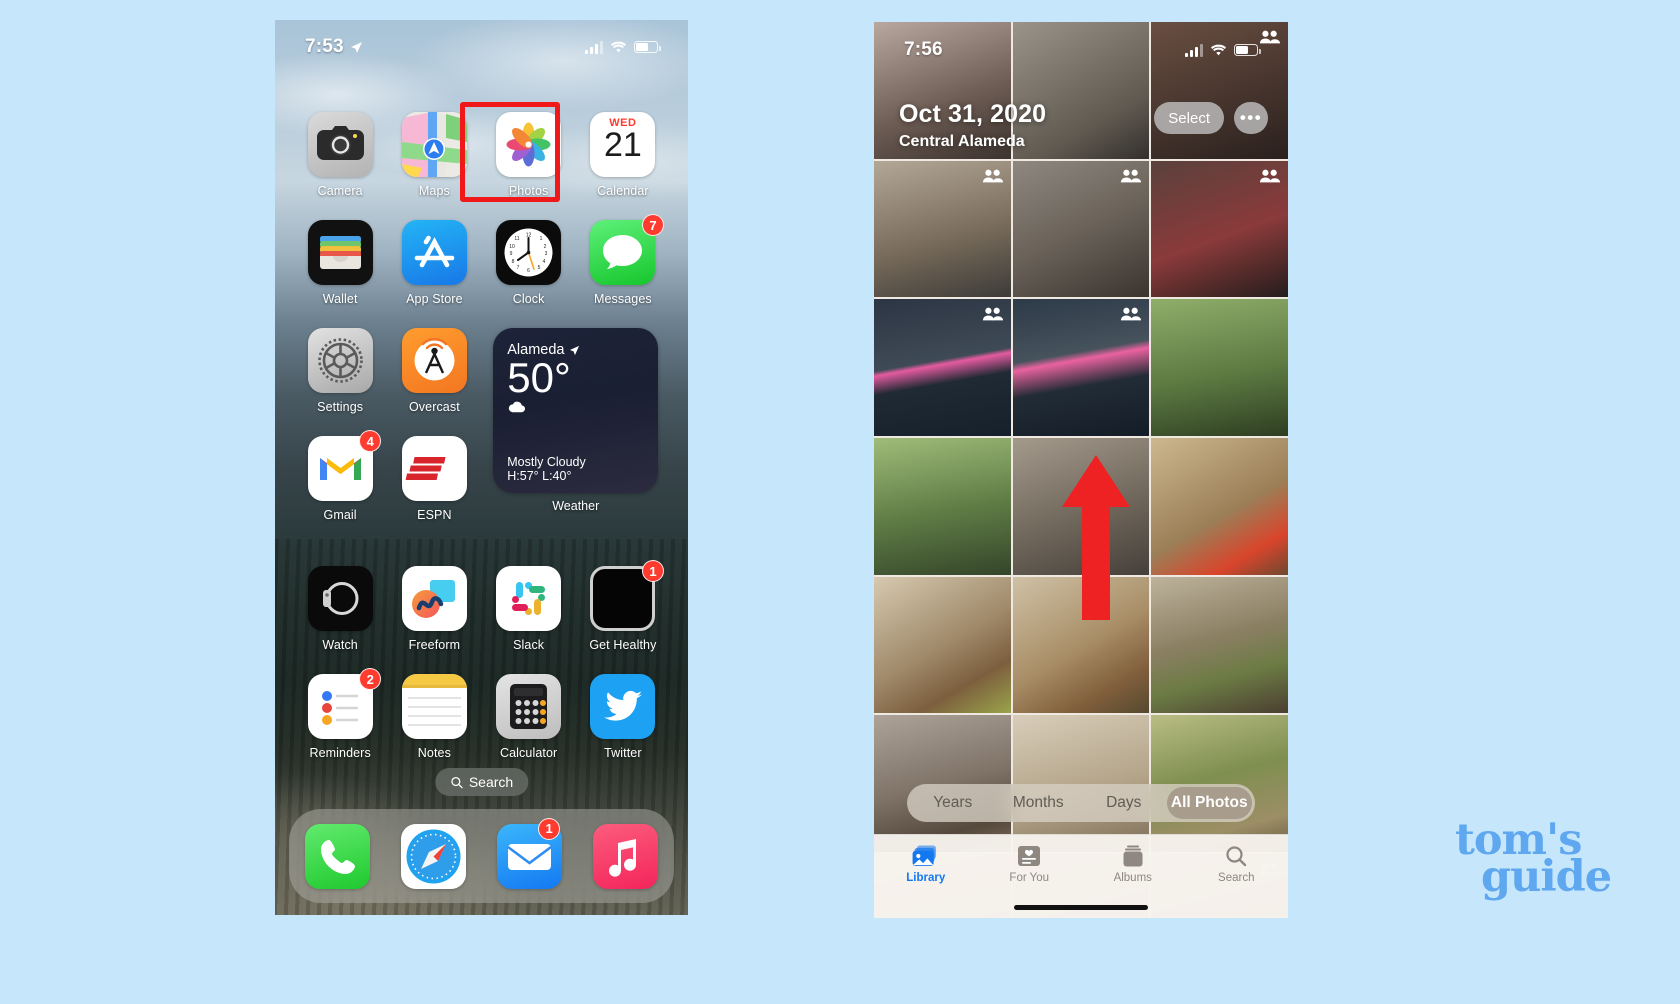 This screenshot has height=1004, width=1680. I want to click on app-clock: 12 1 23 45 67 89 10 11 Clock, so click(529, 263).